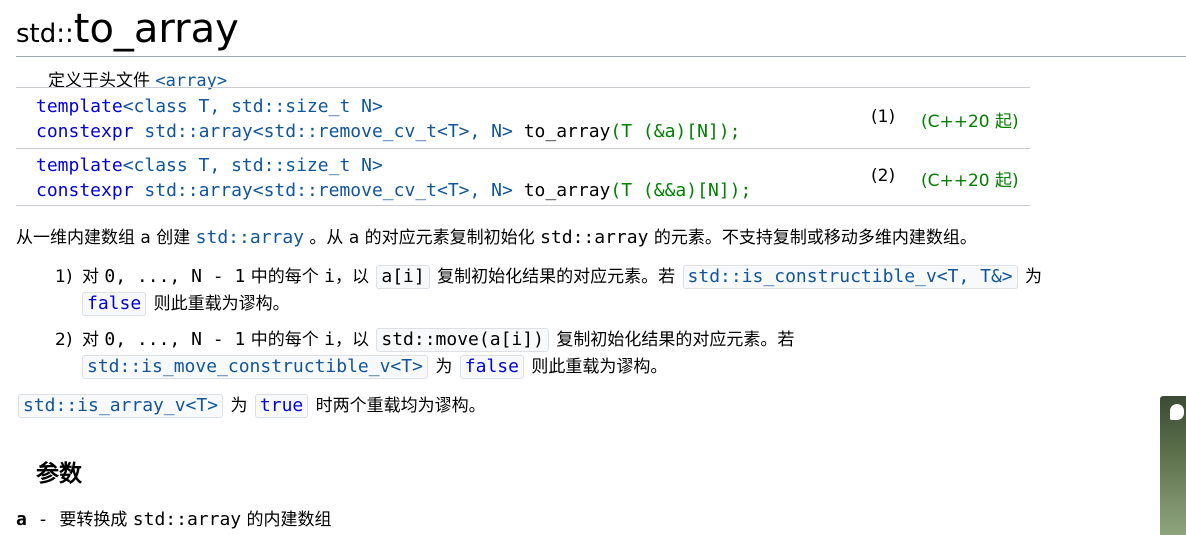  Describe the element at coordinates (561, 190) in the screenshot. I see `decl2-function-name: to_array` at that location.